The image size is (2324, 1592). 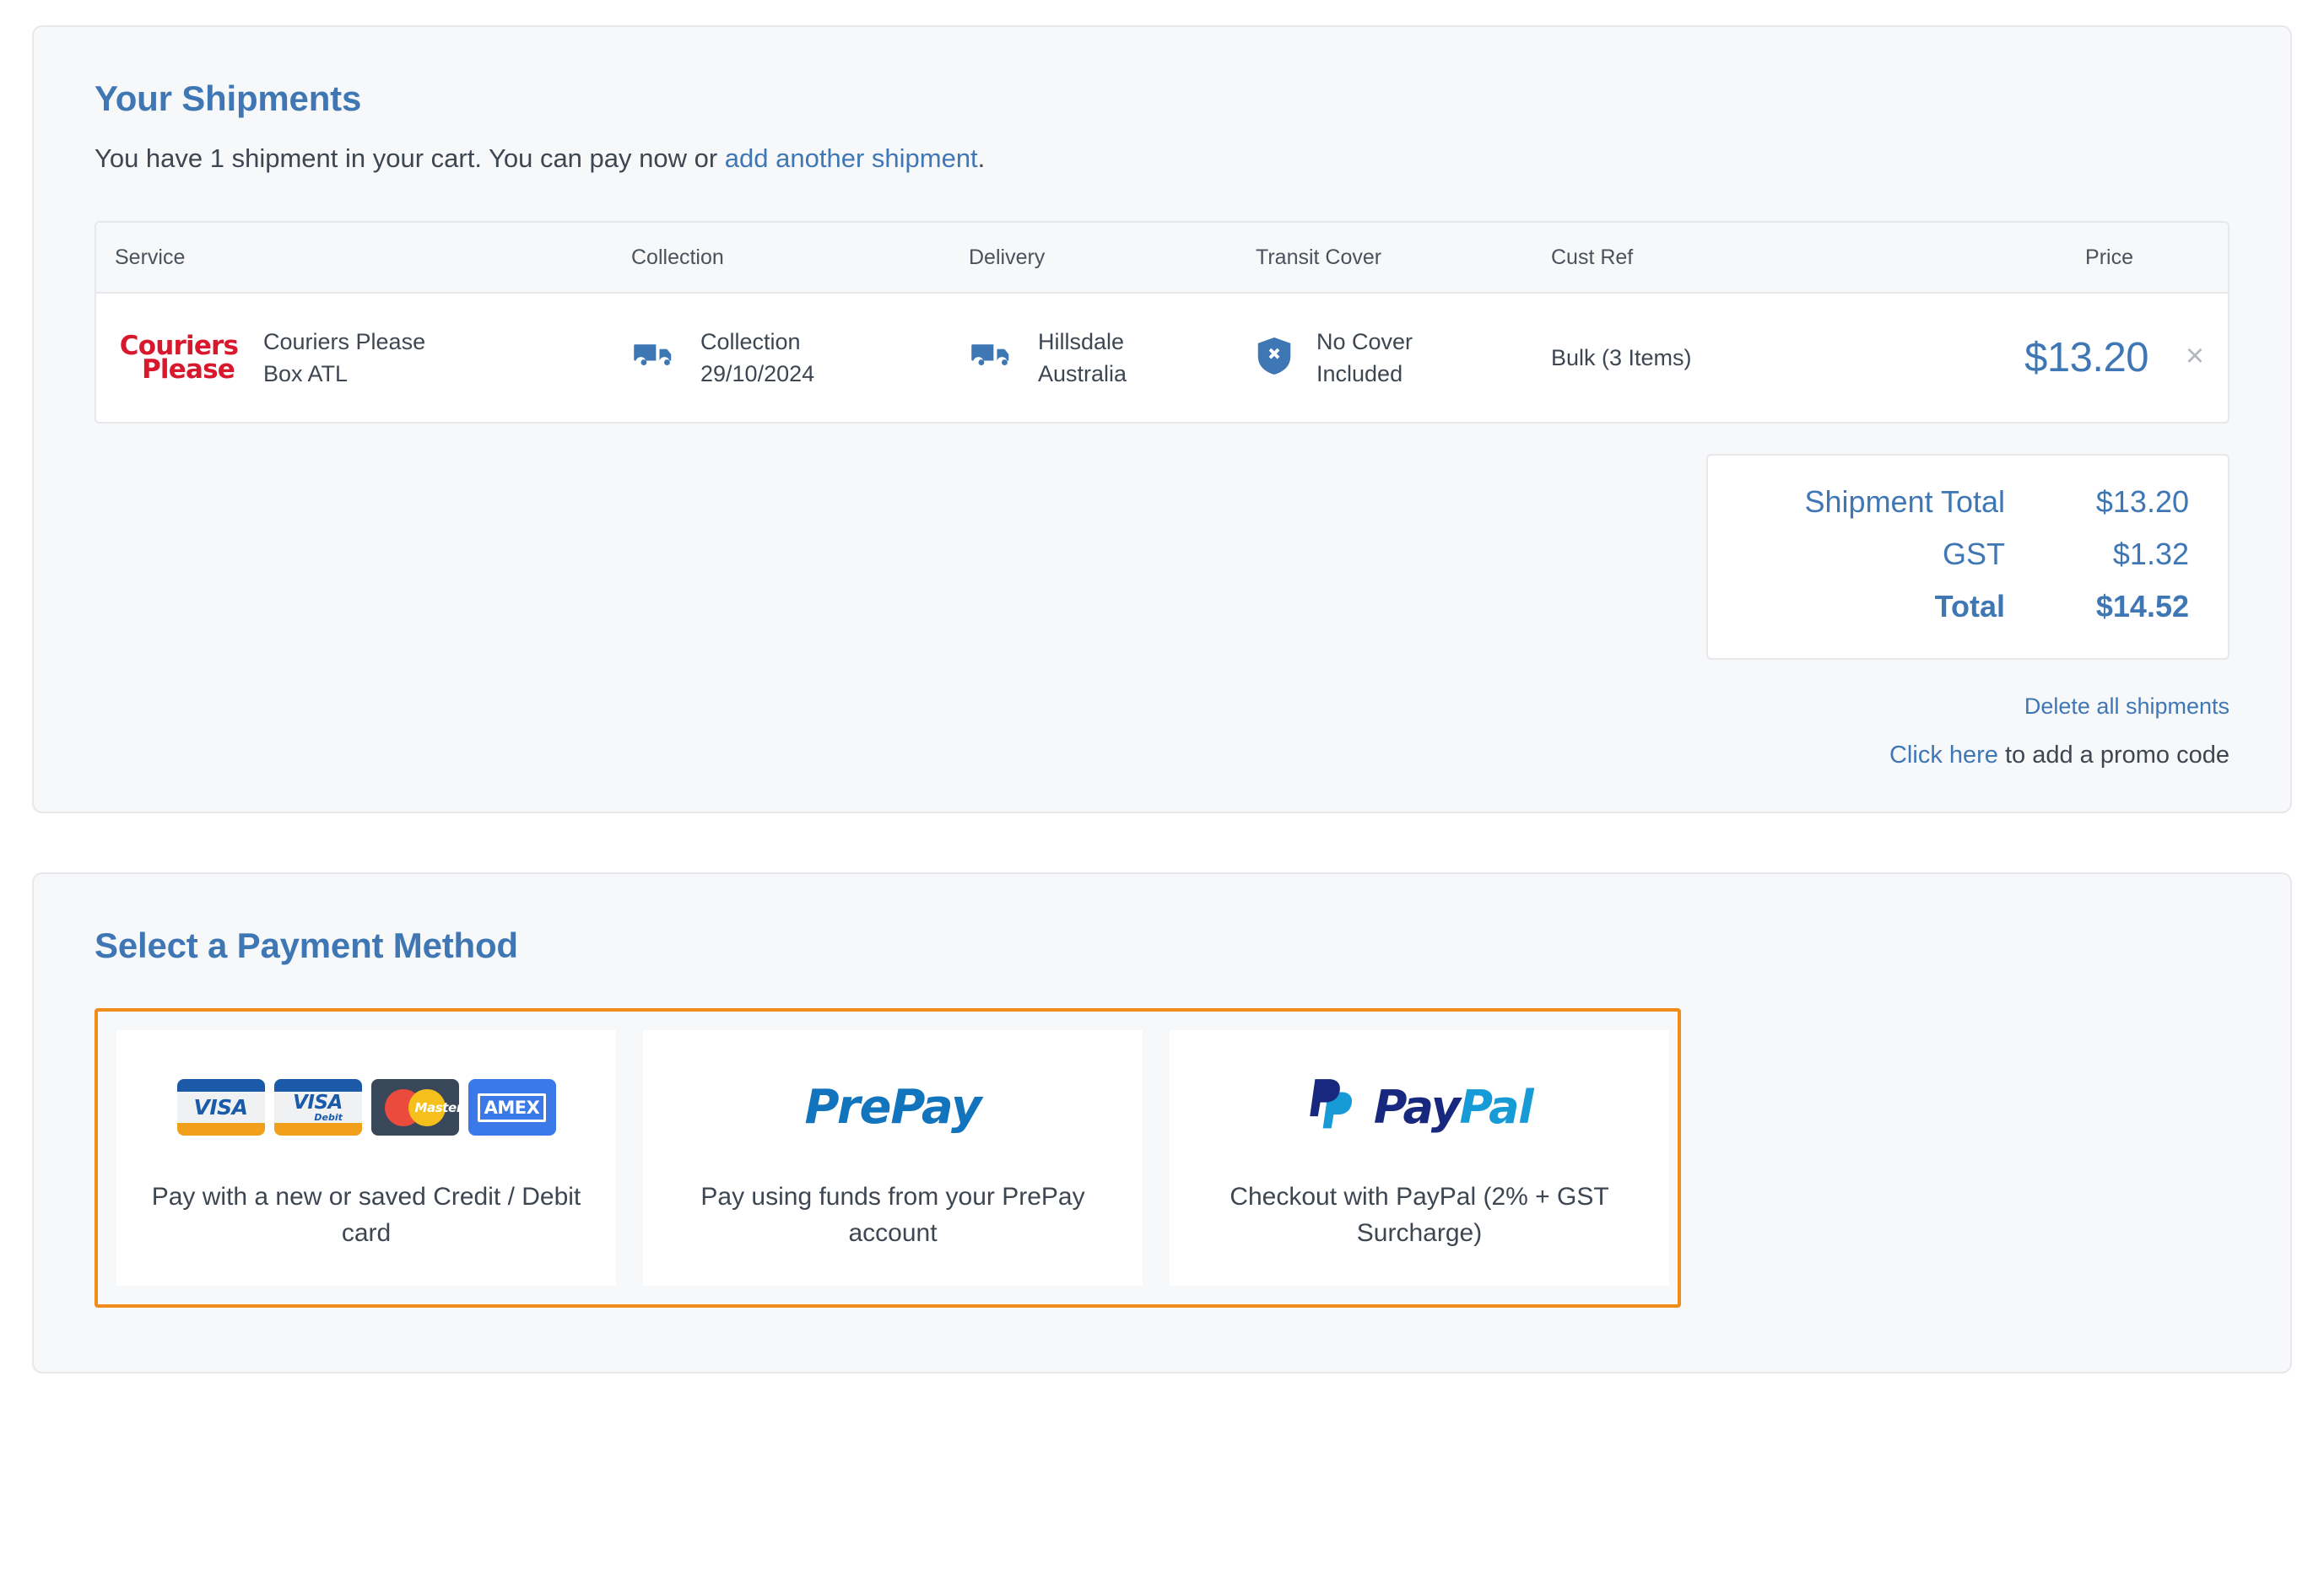 I want to click on payment-method-group: VISA VISADebit MasterCard, so click(x=888, y=1158).